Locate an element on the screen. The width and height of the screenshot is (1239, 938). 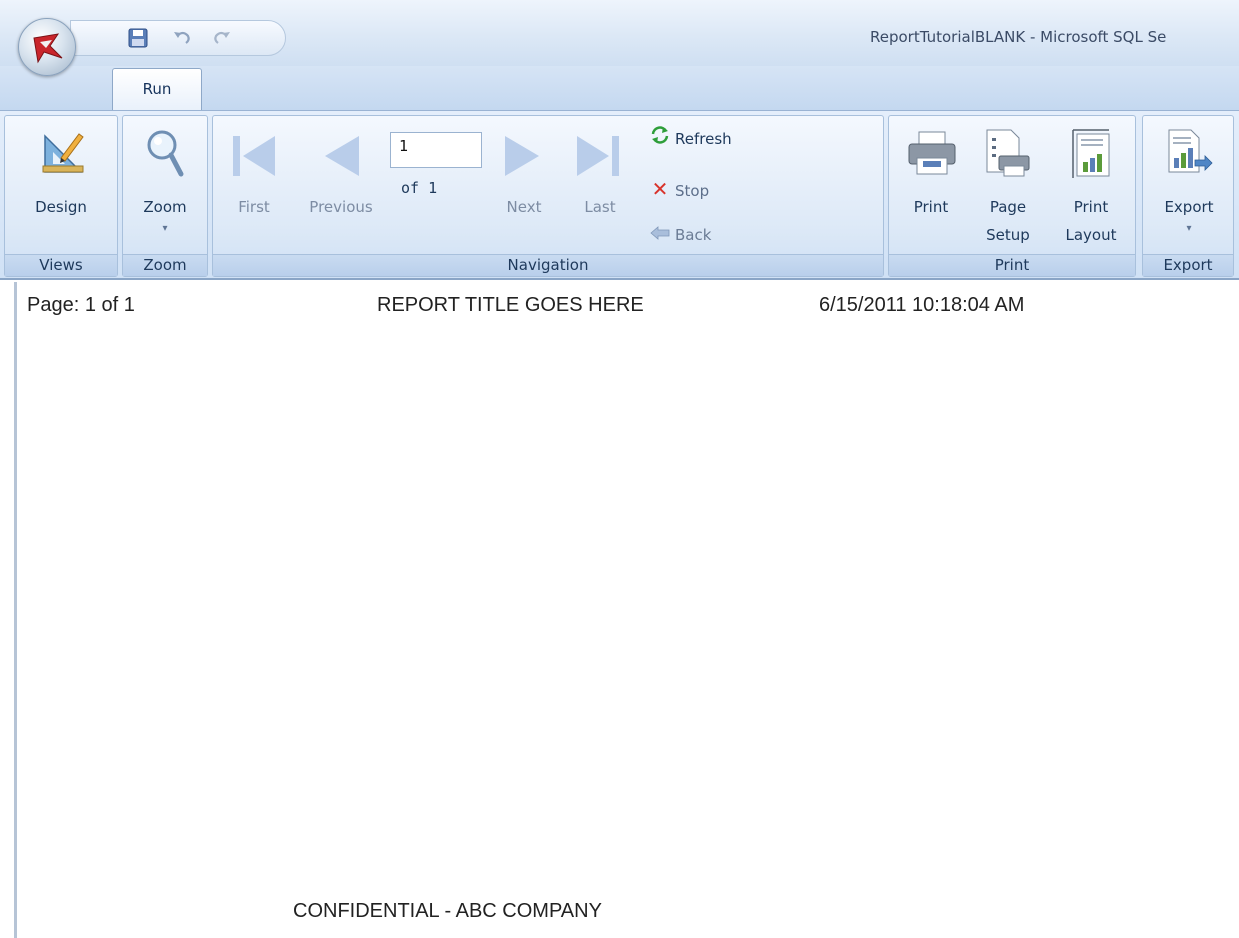
group-label-print: Print is located at coordinates (1012, 265).